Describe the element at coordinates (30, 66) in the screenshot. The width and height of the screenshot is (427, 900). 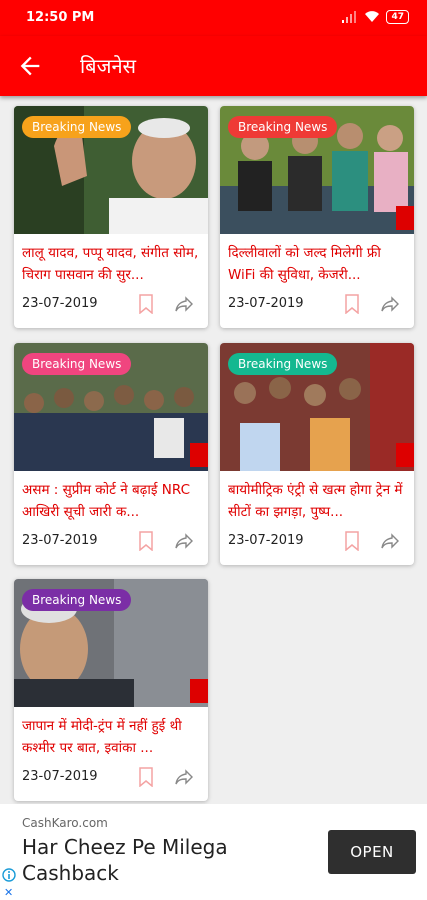
I see `back-arrow-icon` at that location.